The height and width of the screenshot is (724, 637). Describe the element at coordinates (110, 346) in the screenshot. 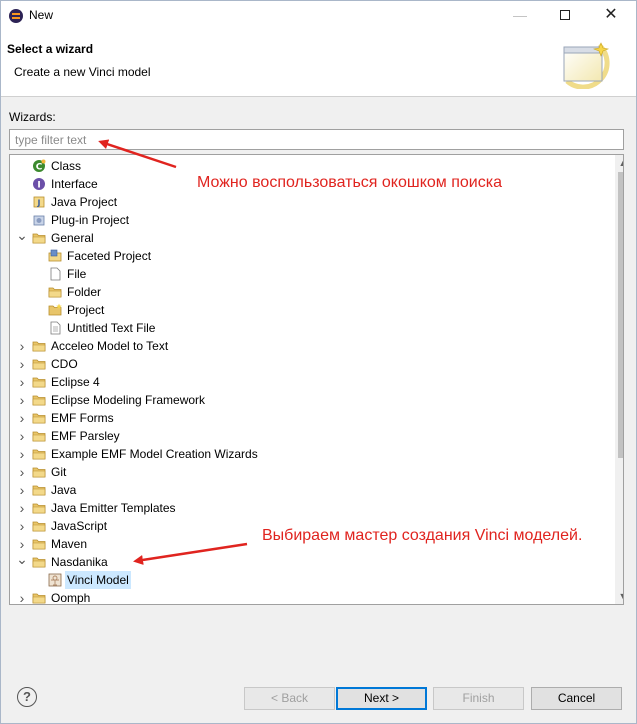

I see `tree-item-label: Acceleo Model to Text` at that location.